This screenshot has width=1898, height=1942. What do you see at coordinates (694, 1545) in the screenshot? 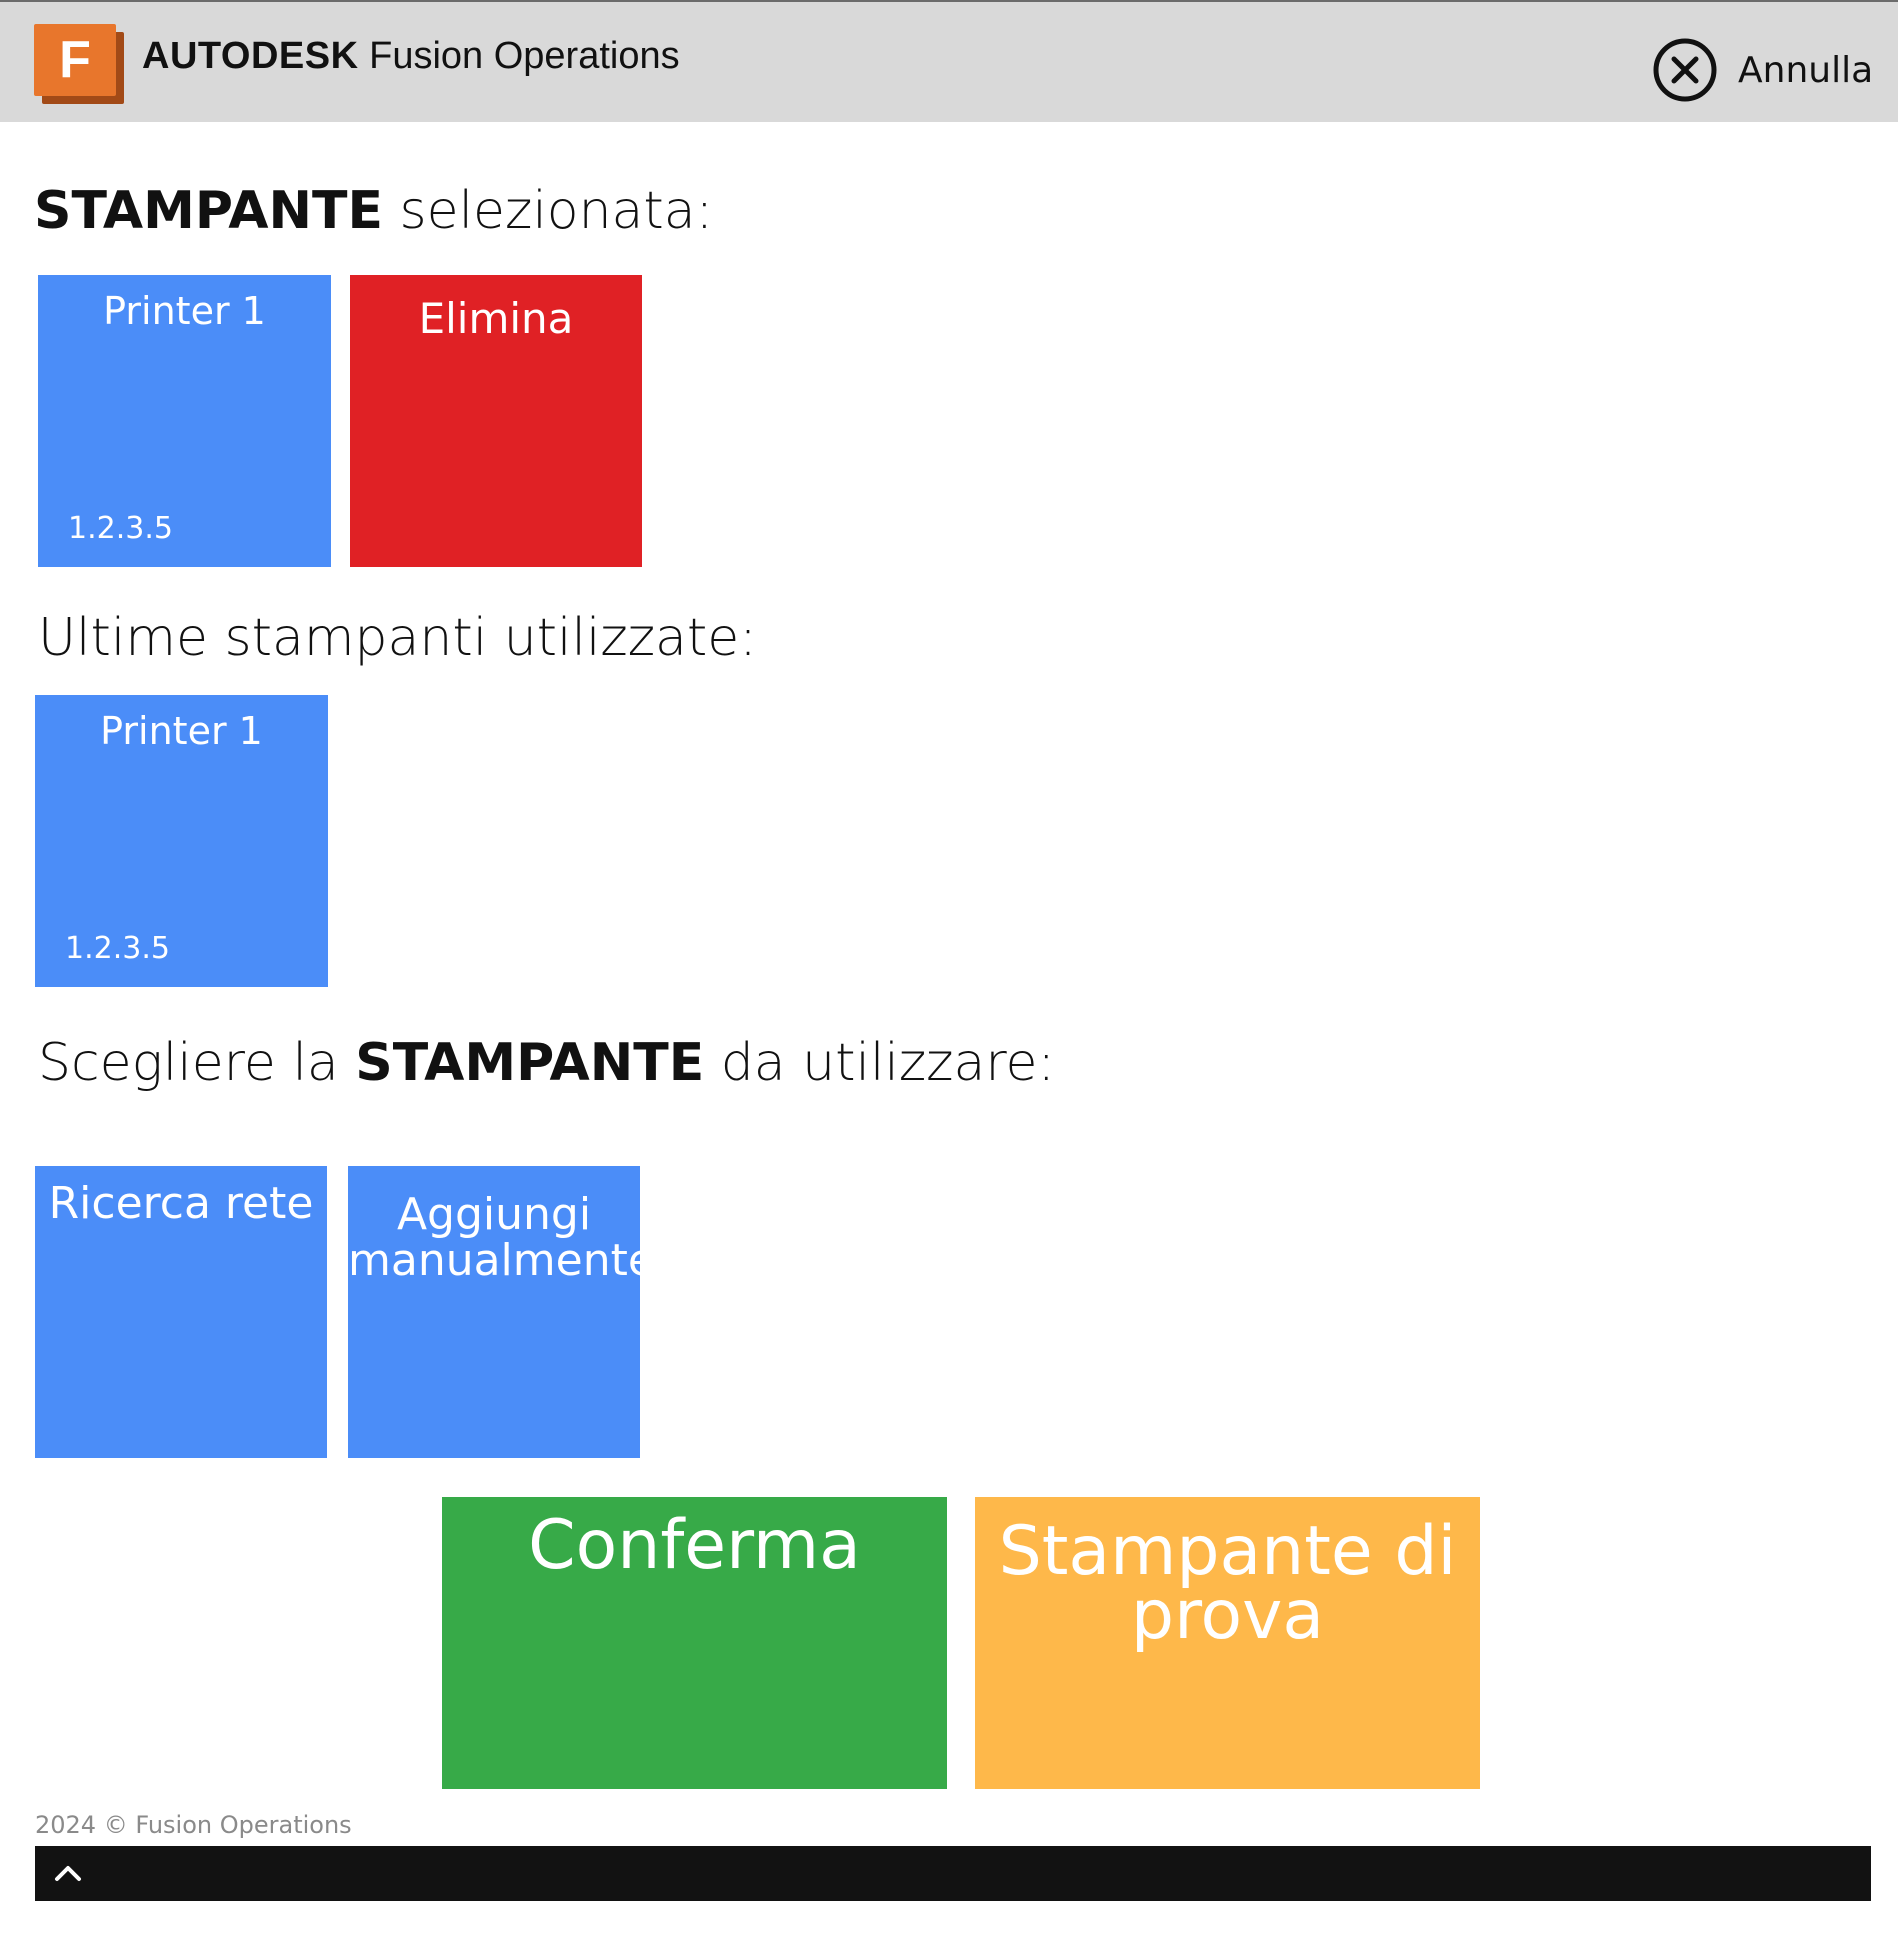
I see `confirm-label: Conferma` at bounding box center [694, 1545].